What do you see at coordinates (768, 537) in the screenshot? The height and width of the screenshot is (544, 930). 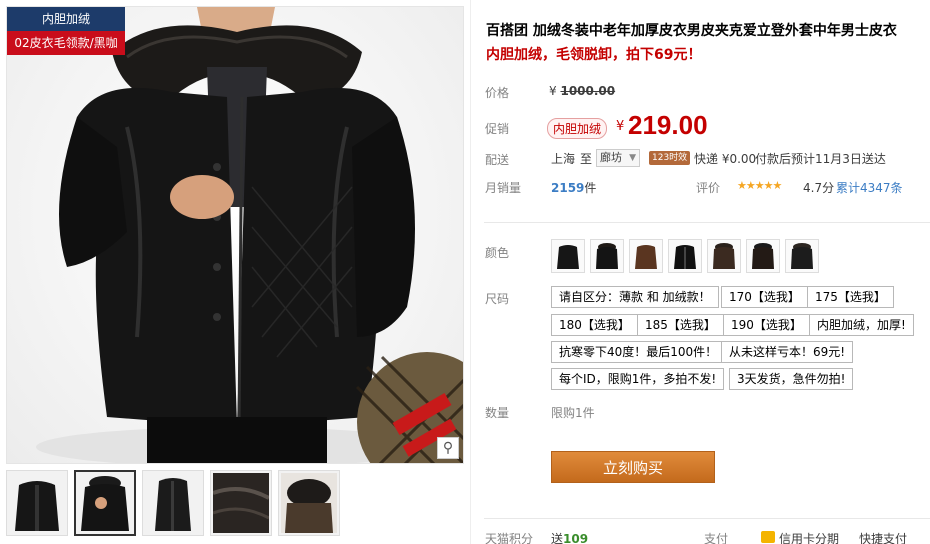 I see `credit-card-icon` at bounding box center [768, 537].